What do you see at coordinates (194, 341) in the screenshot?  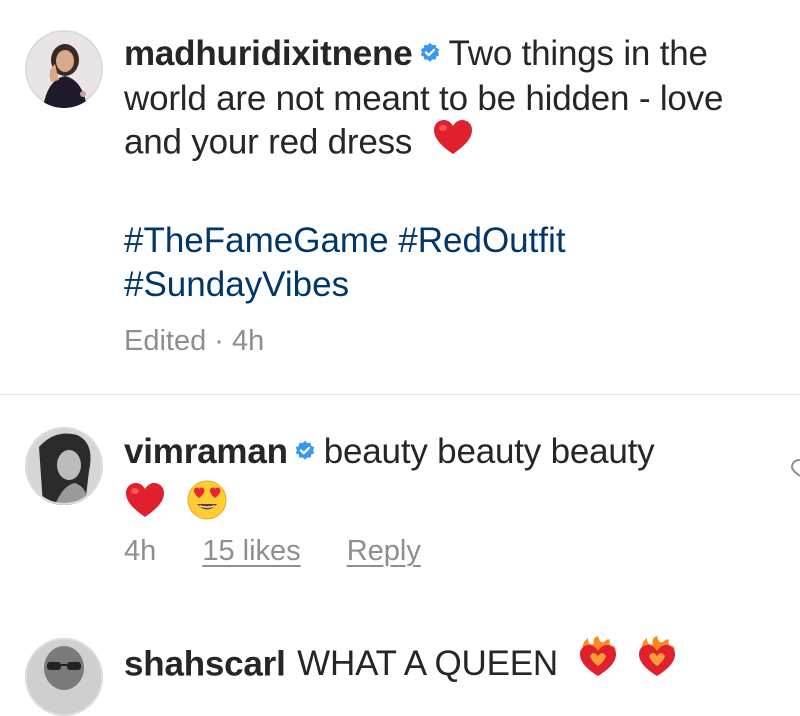 I see `caption-meta: Edited · 4h` at bounding box center [194, 341].